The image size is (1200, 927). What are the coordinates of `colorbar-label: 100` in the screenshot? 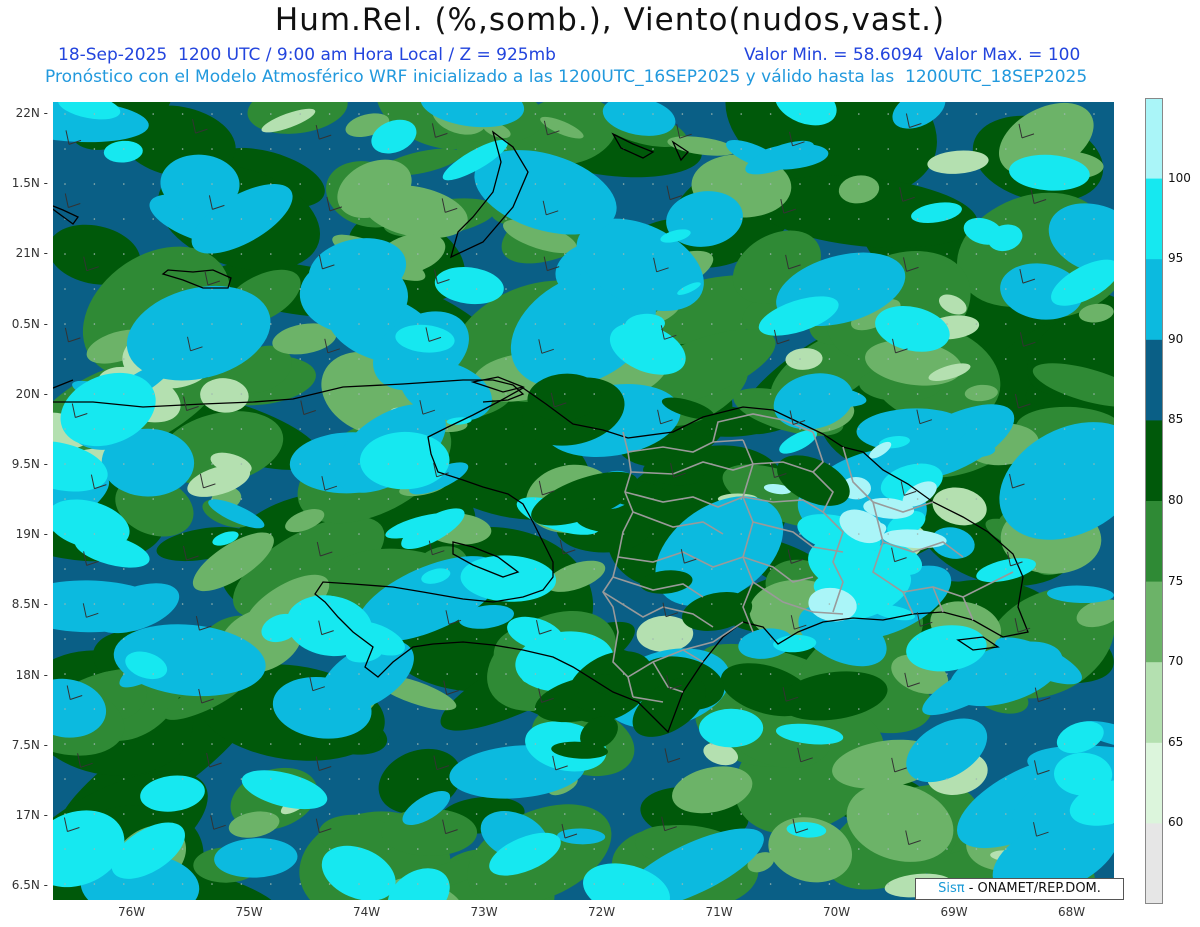 It's located at (1179, 177).